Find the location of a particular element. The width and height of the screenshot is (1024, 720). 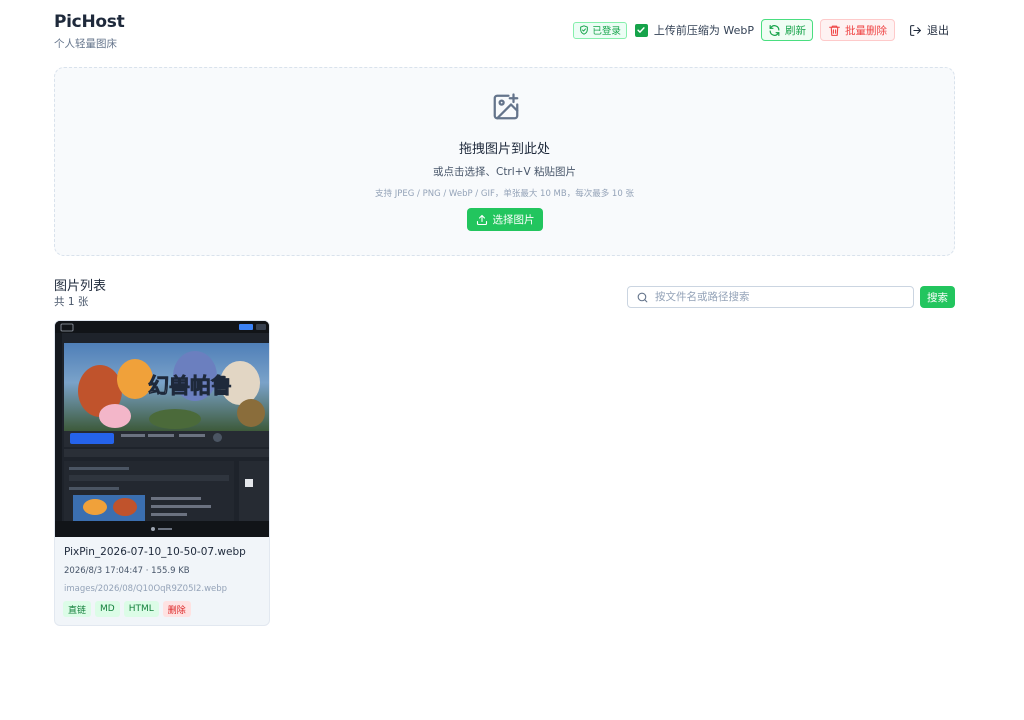

dropzone-subtitle: 或点击选择、Ctrl+V 粘贴图片 is located at coordinates (504, 172).